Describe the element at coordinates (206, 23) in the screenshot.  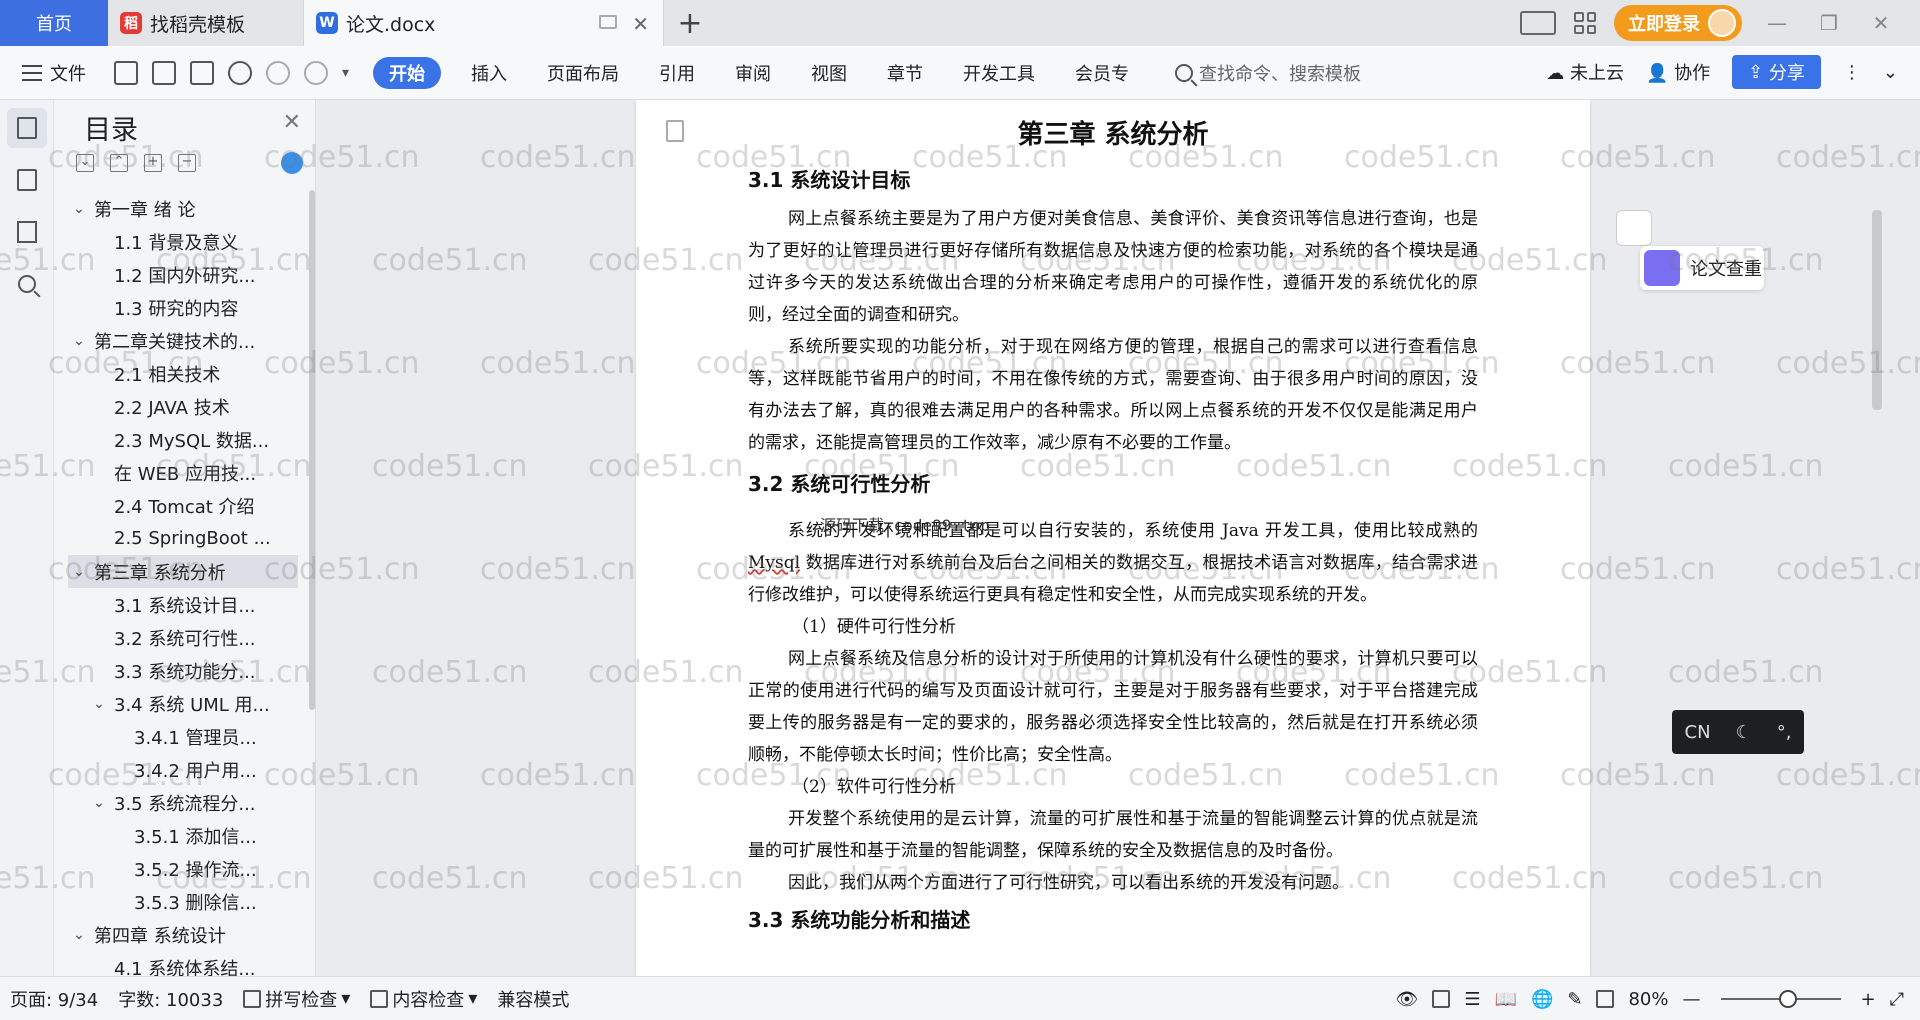
I see `tab-template: 稻 找稻壳模板` at that location.